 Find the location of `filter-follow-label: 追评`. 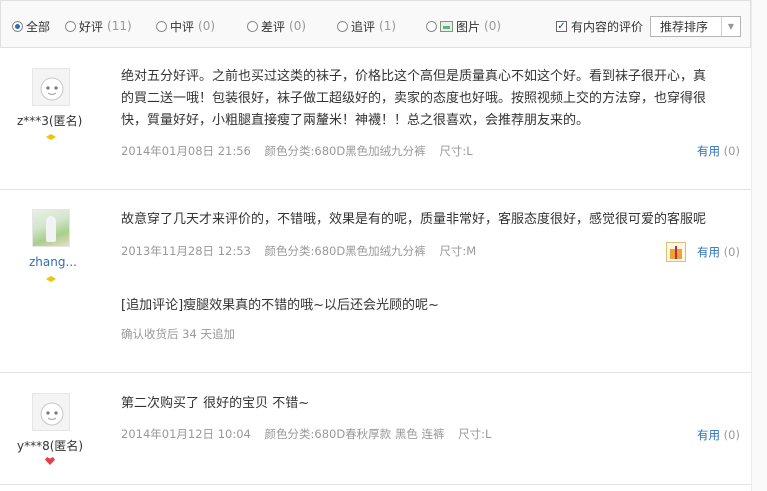

filter-follow-label: 追评 is located at coordinates (363, 26).